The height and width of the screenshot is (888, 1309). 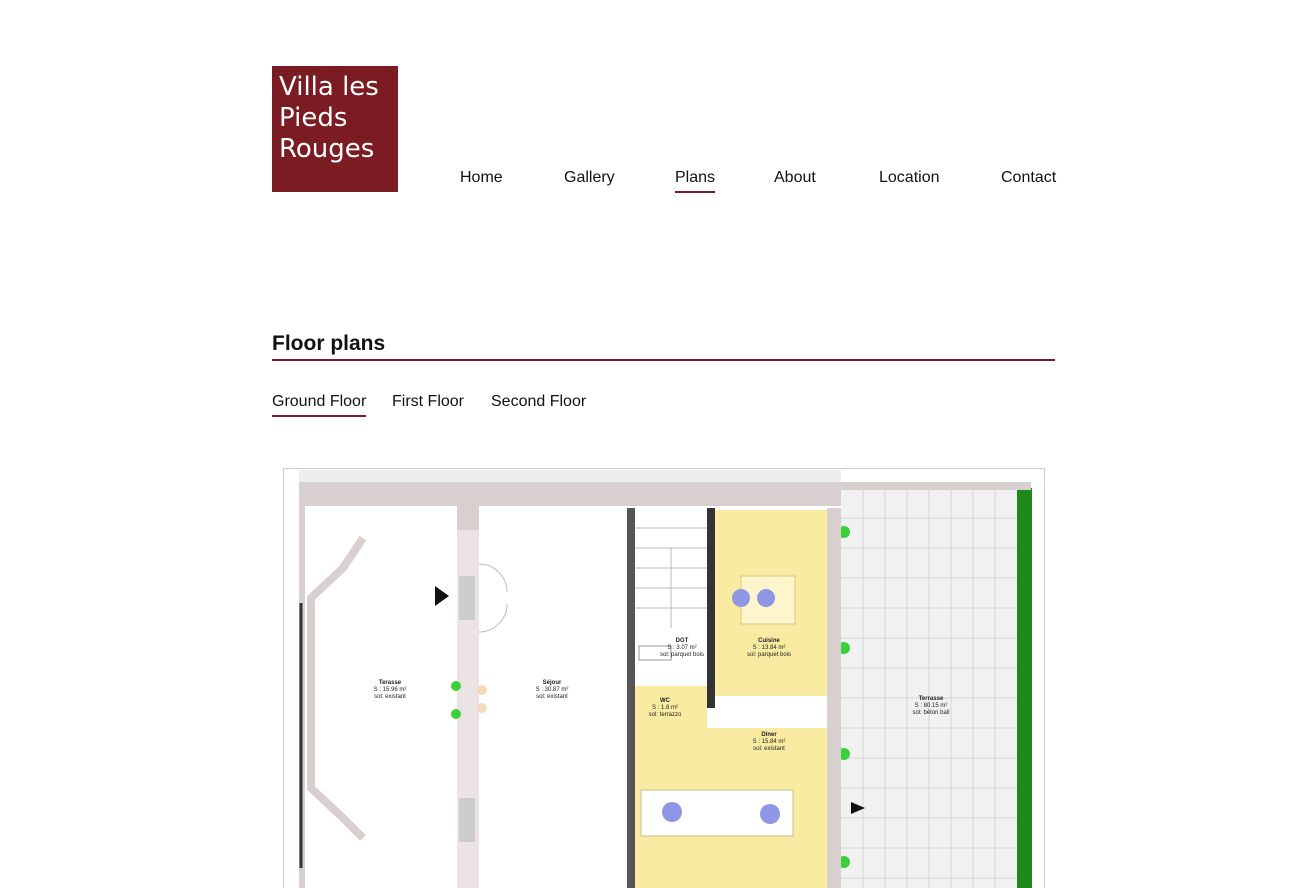 What do you see at coordinates (468, 518) in the screenshot?
I see `wall-segment` at bounding box center [468, 518].